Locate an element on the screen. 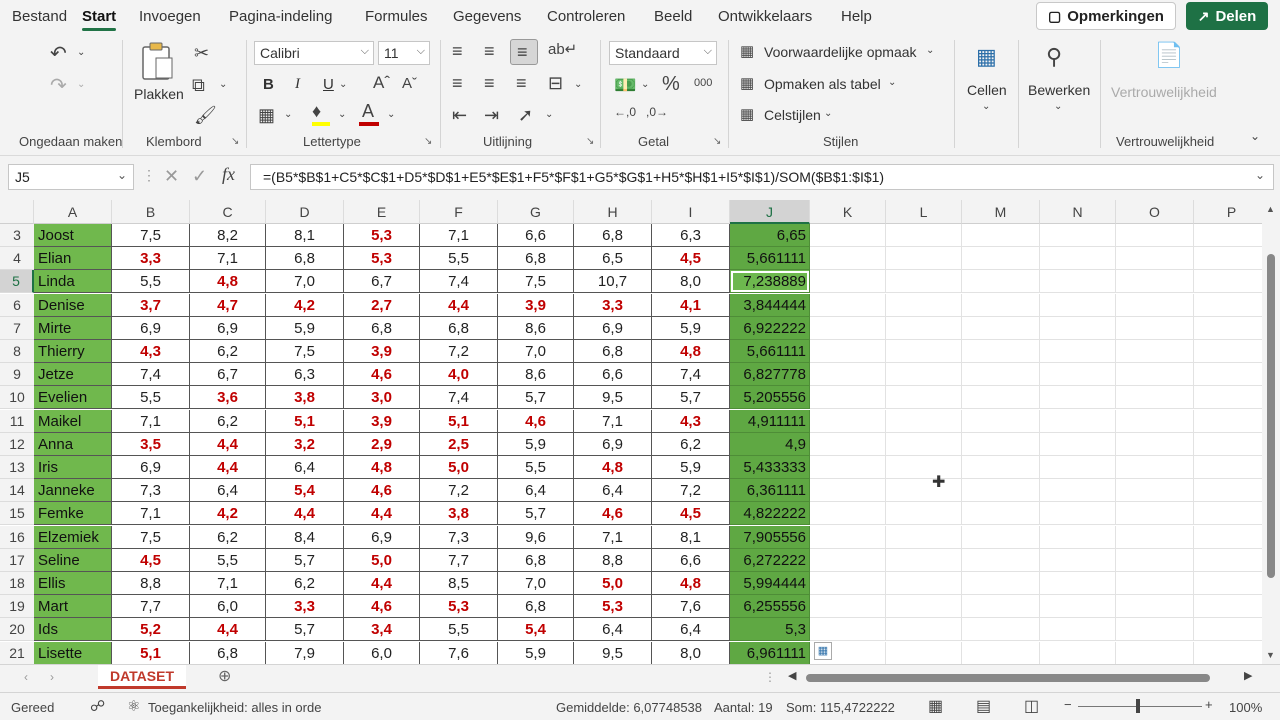  zoom-in-icon: + is located at coordinates (1209, 704).